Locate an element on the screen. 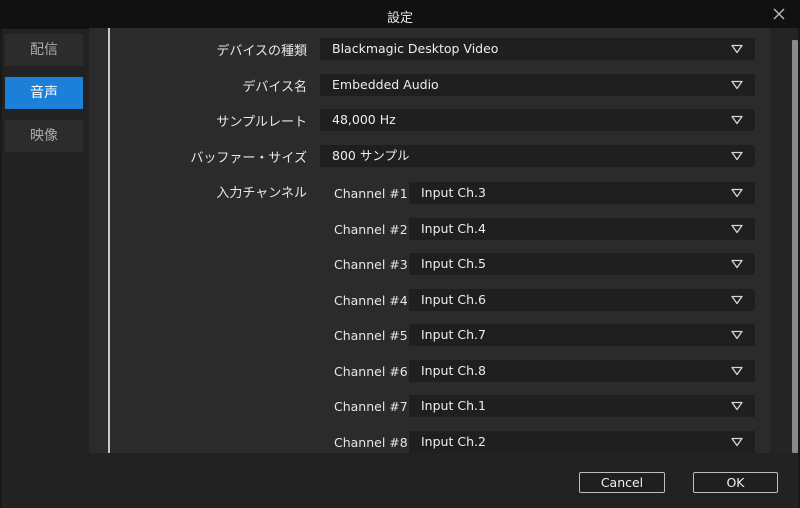 Image resolution: width=800 pixels, height=508 pixels. buffer-size-select: 800 サンプル is located at coordinates (537, 156).